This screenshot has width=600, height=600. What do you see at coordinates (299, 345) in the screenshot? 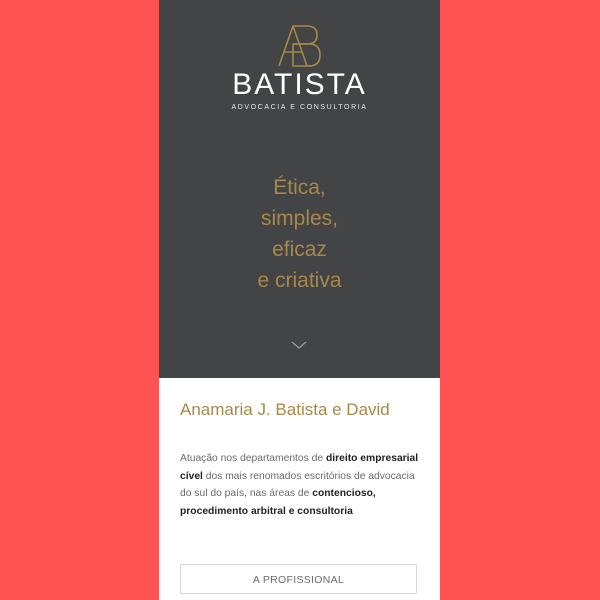
I see `chevron-down-icon` at bounding box center [299, 345].